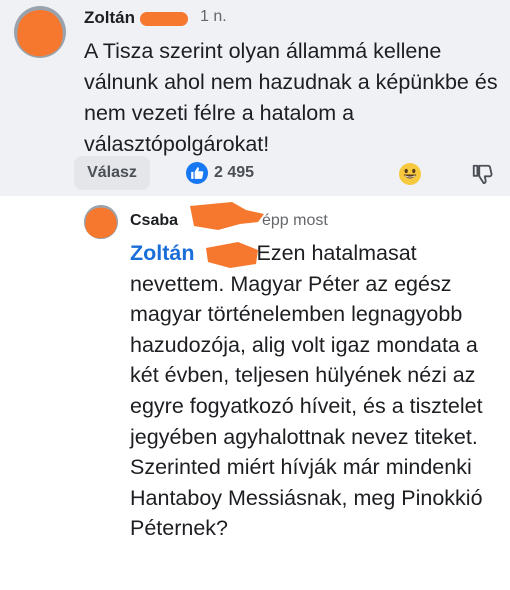 This screenshot has height=590, width=510. Describe the element at coordinates (112, 173) in the screenshot. I see `reply-button: Válasz` at that location.